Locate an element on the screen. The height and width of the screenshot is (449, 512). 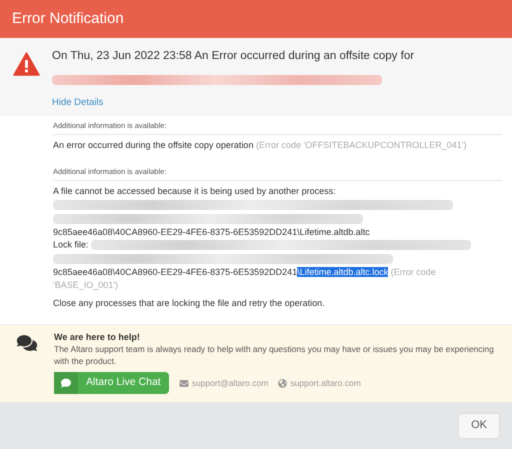
selected-text: \Lifetime.altdb.altc.lock is located at coordinates (342, 272).